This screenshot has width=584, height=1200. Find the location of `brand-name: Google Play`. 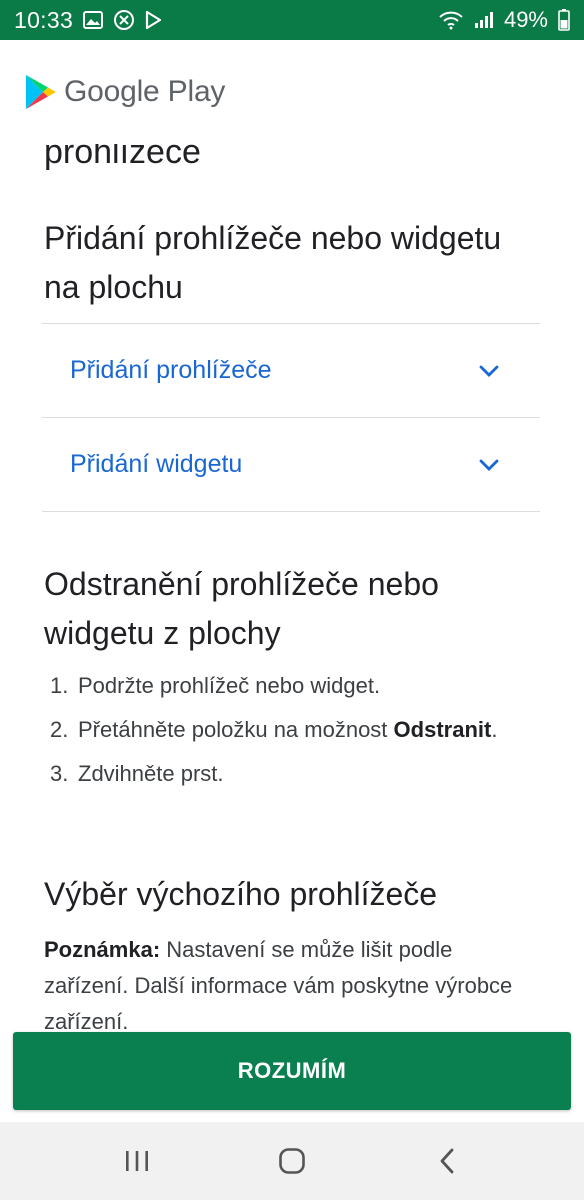

brand-name: Google Play is located at coordinates (145, 91).